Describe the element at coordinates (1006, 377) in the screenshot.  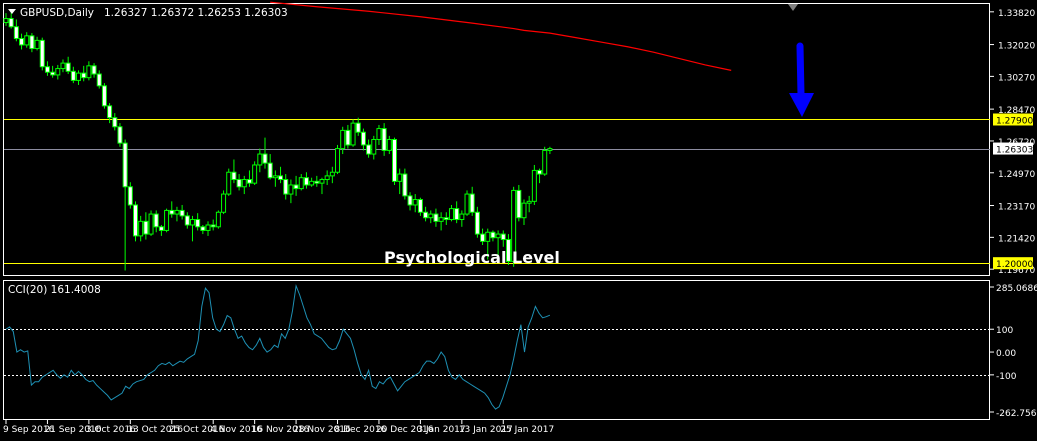
I see `cci-tick-label: -100` at that location.